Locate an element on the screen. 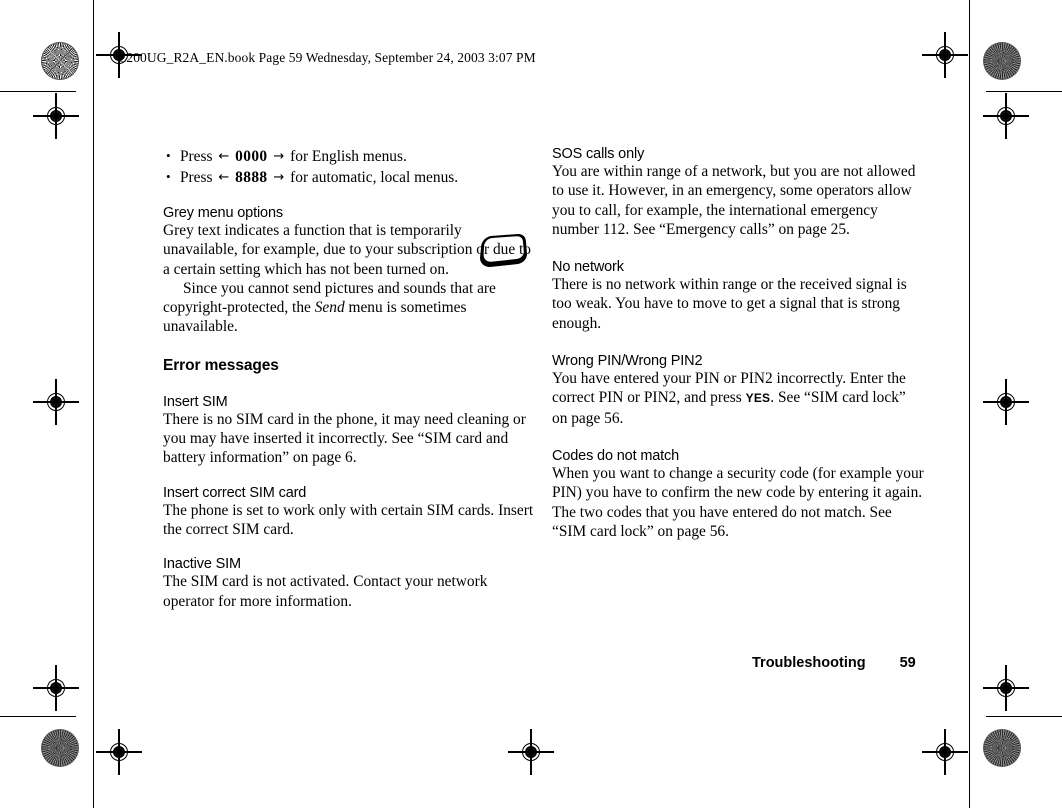  heading-wrong-pin: Wrong PIN/Wrong PIN2 is located at coordinates (627, 361).